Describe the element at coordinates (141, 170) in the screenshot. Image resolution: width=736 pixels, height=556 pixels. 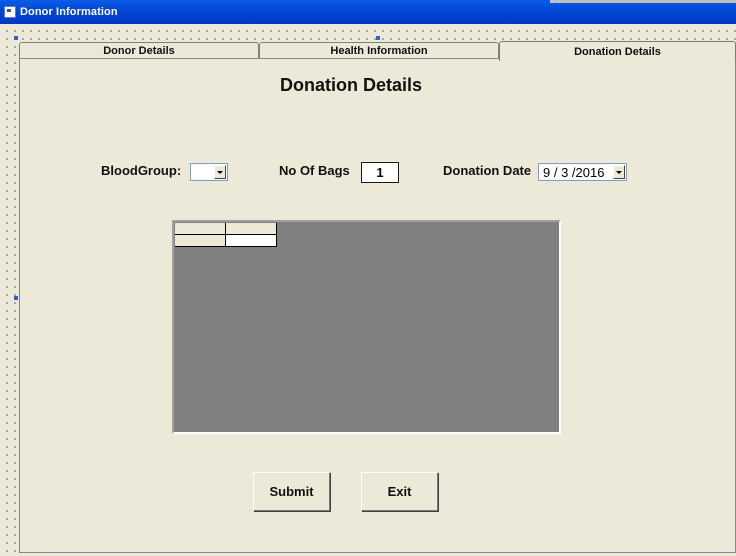
I see `blood-group-label: BloodGroup:` at that location.